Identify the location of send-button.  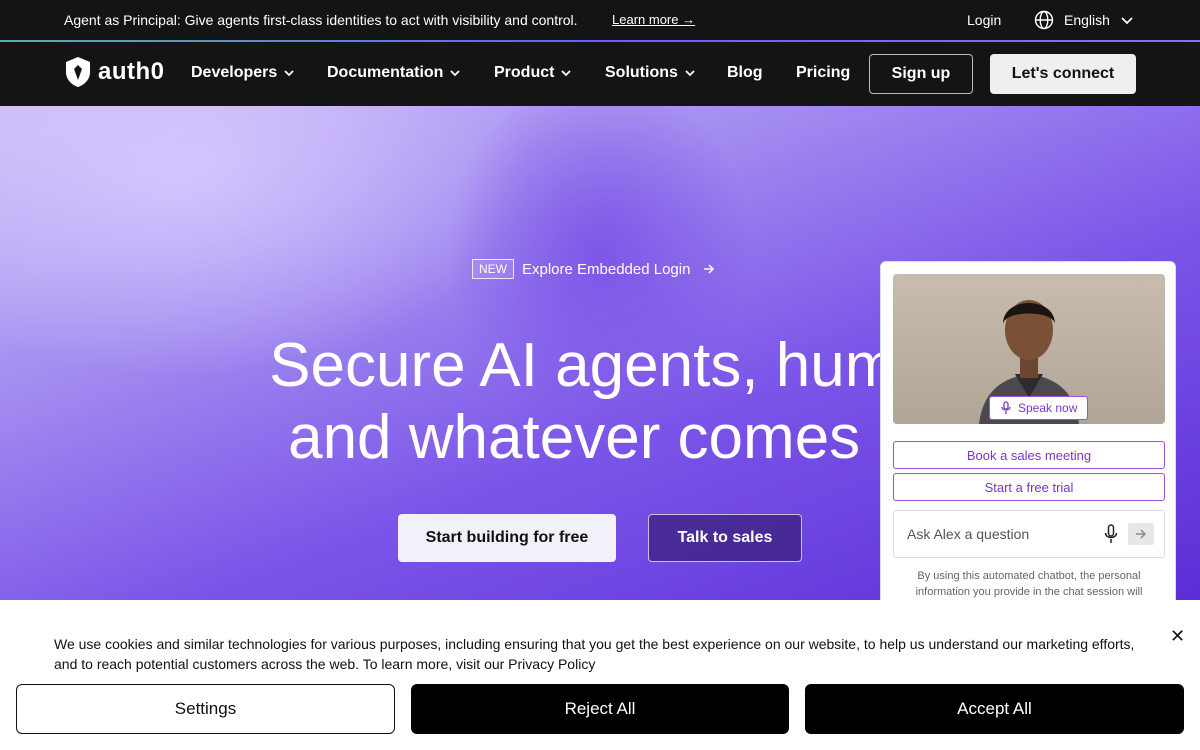
(1141, 534).